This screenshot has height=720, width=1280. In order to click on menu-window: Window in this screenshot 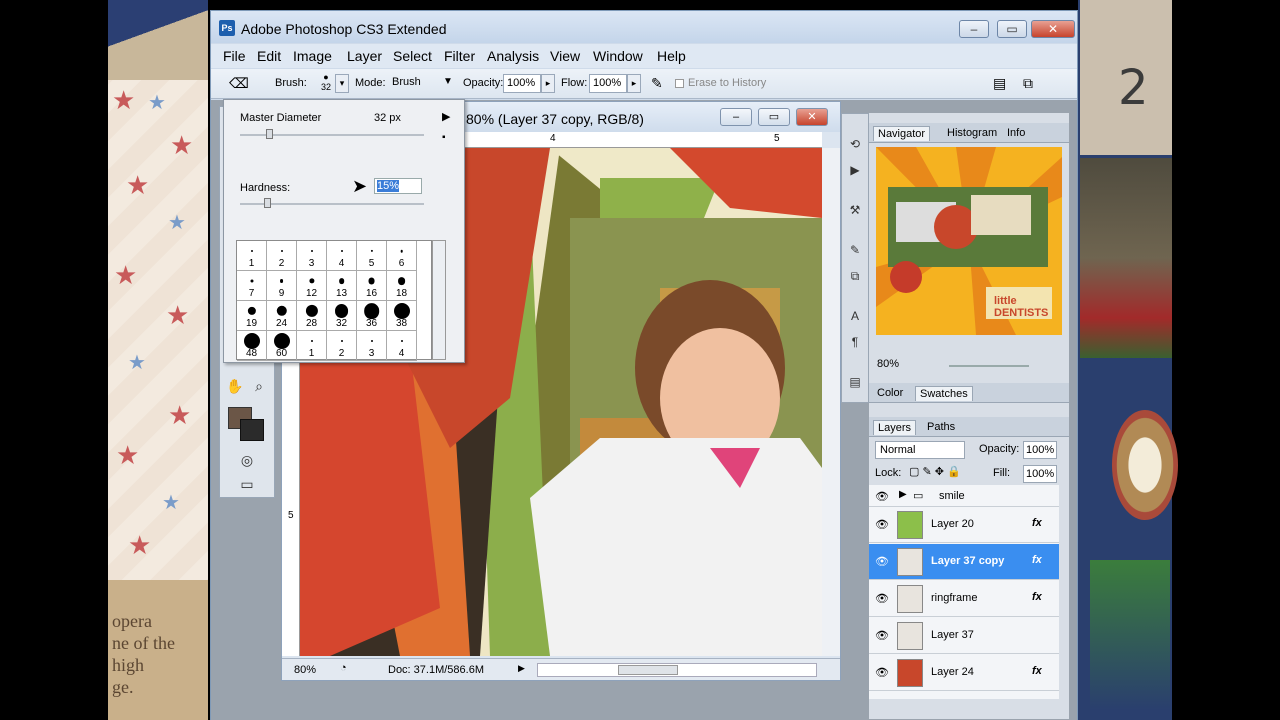, I will do `click(618, 56)`.